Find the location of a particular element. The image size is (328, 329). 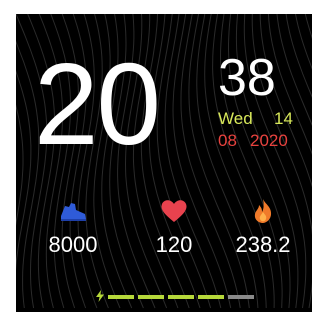

battery-level-bar is located at coordinates (181, 297).